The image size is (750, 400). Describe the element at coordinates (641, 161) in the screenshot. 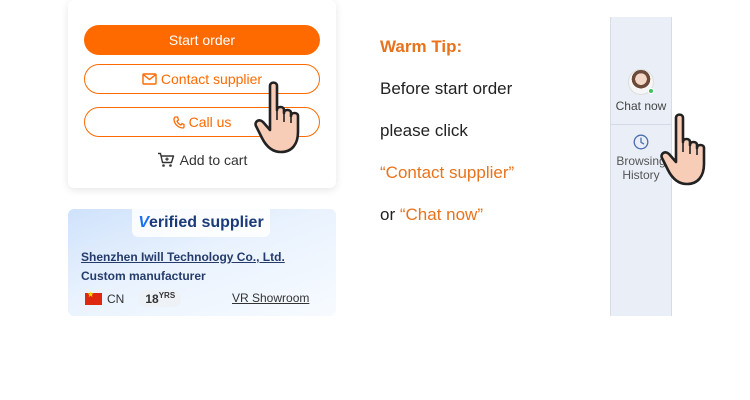

I see `browsing-history-line-1: Browsing` at that location.